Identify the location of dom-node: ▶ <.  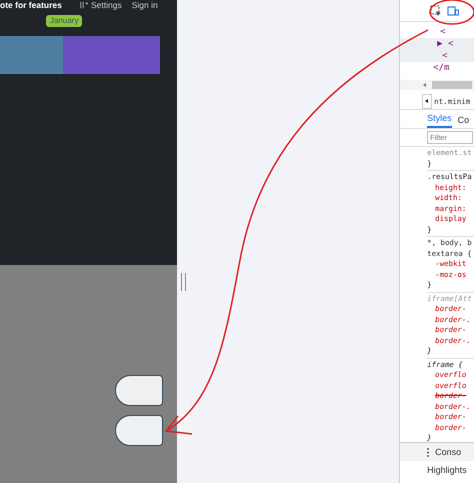
(437, 44).